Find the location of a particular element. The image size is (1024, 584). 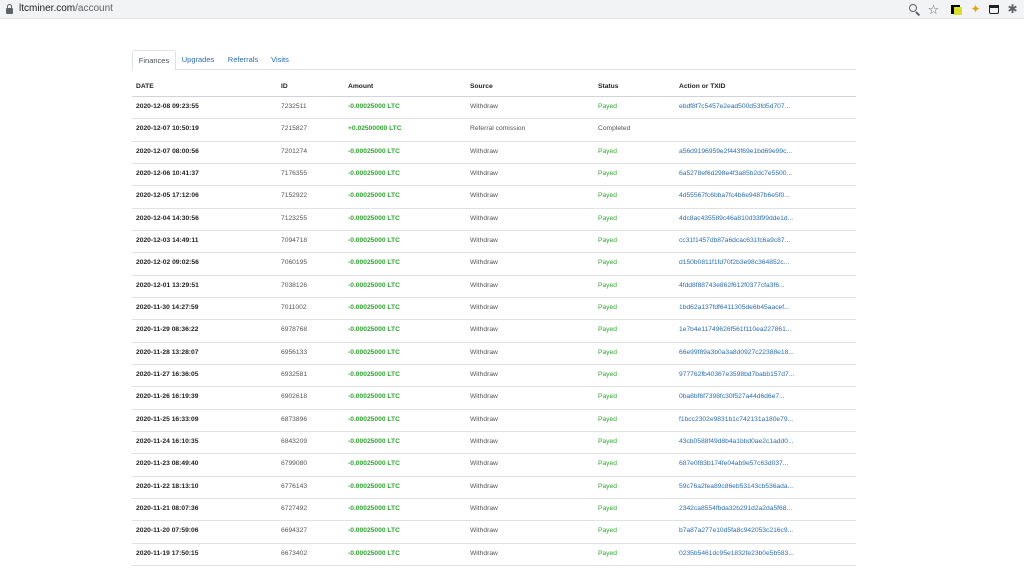

zoom-icon is located at coordinates (914, 9).